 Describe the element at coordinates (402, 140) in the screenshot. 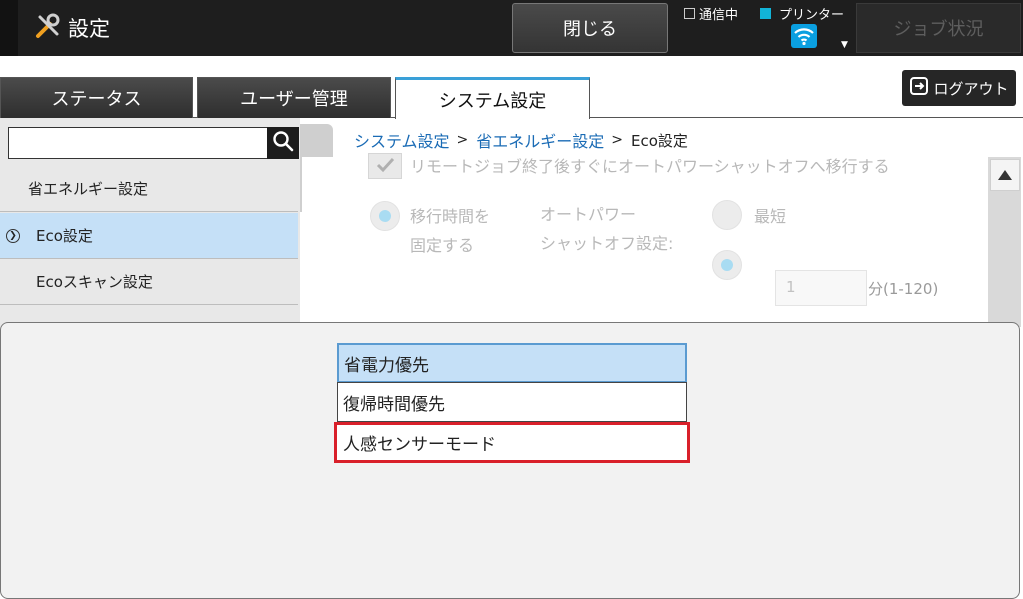

I see `breadcrumb-link-system-settings: システム設定` at that location.